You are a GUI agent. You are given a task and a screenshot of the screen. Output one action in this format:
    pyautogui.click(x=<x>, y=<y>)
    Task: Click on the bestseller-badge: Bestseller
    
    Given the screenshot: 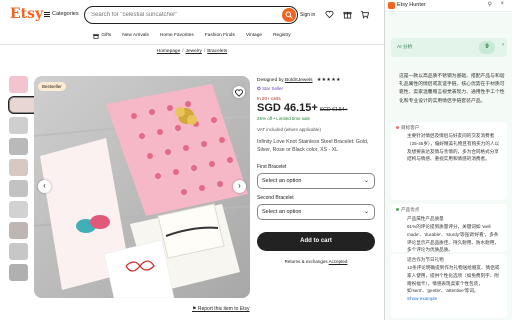 What is the action you would take?
    pyautogui.click(x=52, y=86)
    